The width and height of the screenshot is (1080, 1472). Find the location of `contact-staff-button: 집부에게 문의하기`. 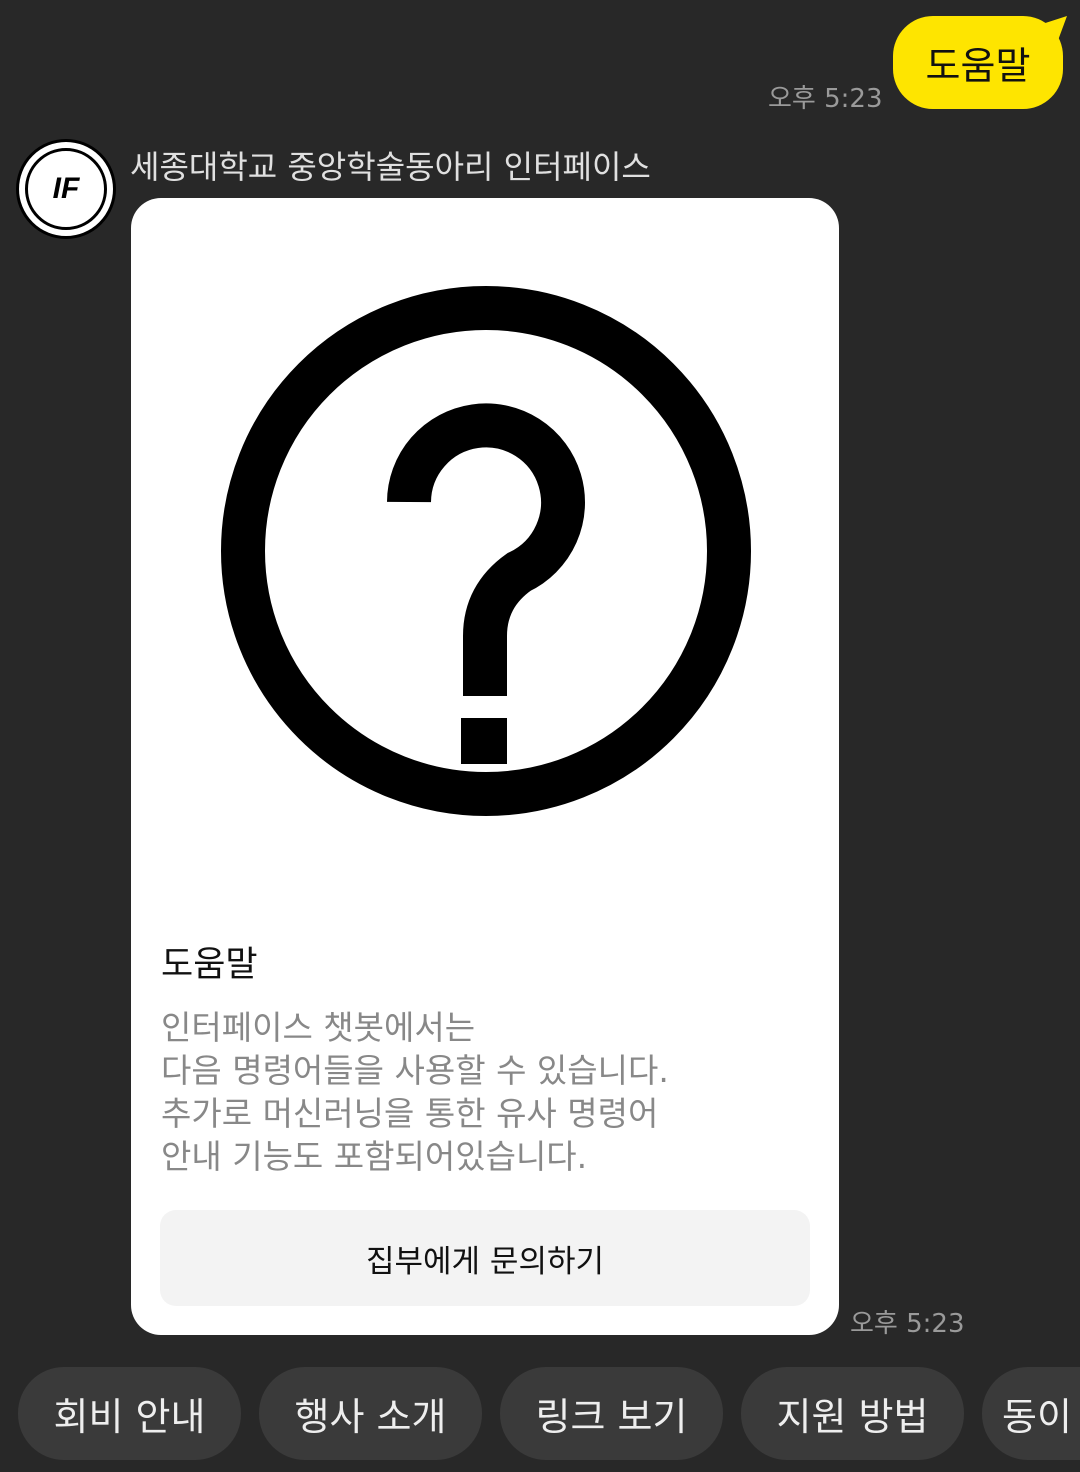

contact-staff-button: 집부에게 문의하기 is located at coordinates (485, 1258).